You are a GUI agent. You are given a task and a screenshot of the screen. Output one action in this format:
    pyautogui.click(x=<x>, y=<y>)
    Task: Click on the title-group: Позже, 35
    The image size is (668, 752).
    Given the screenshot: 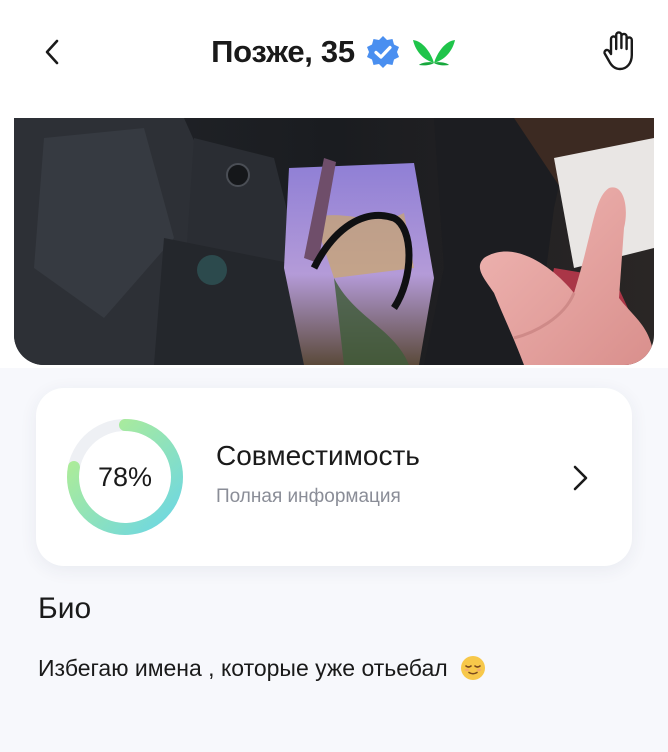 What is the action you would take?
    pyautogui.click(x=334, y=52)
    